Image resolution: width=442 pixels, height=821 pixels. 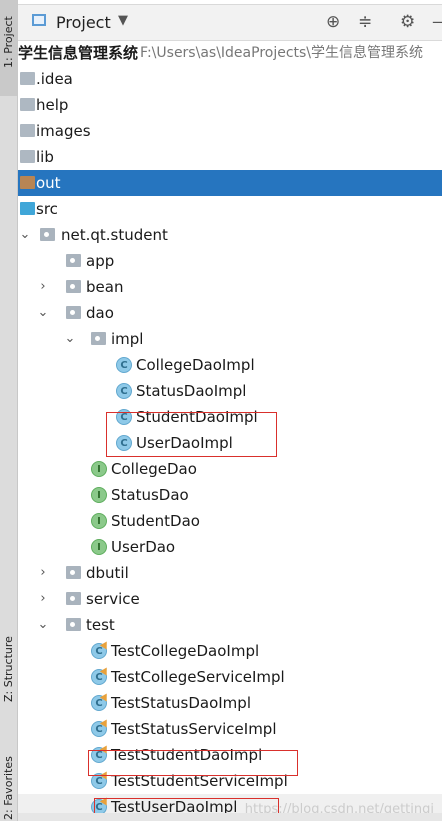 I want to click on tree-row-testcollegedaoimpl: C TestCollegeDaoImpl, so click(x=230, y=651).